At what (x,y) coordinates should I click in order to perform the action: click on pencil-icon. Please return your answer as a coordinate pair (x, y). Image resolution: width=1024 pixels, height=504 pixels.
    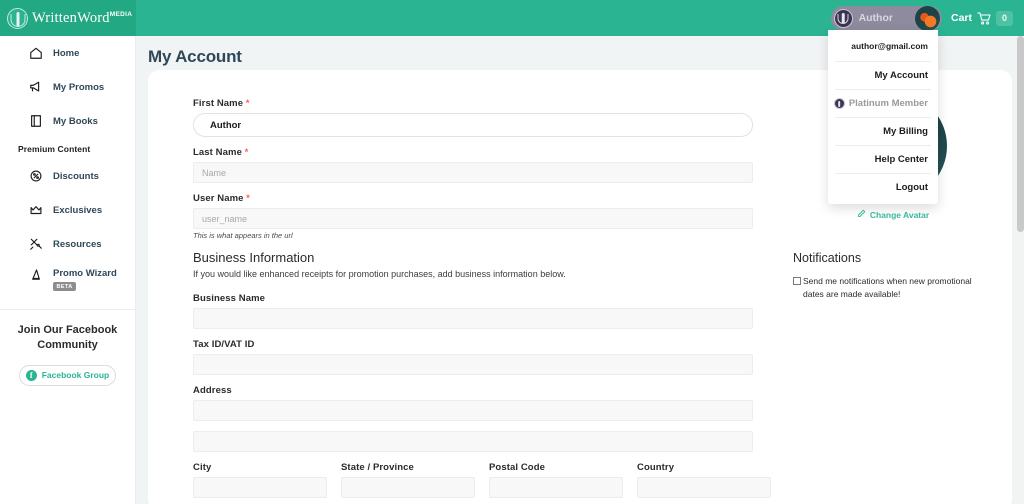
    Looking at the image, I should click on (861, 214).